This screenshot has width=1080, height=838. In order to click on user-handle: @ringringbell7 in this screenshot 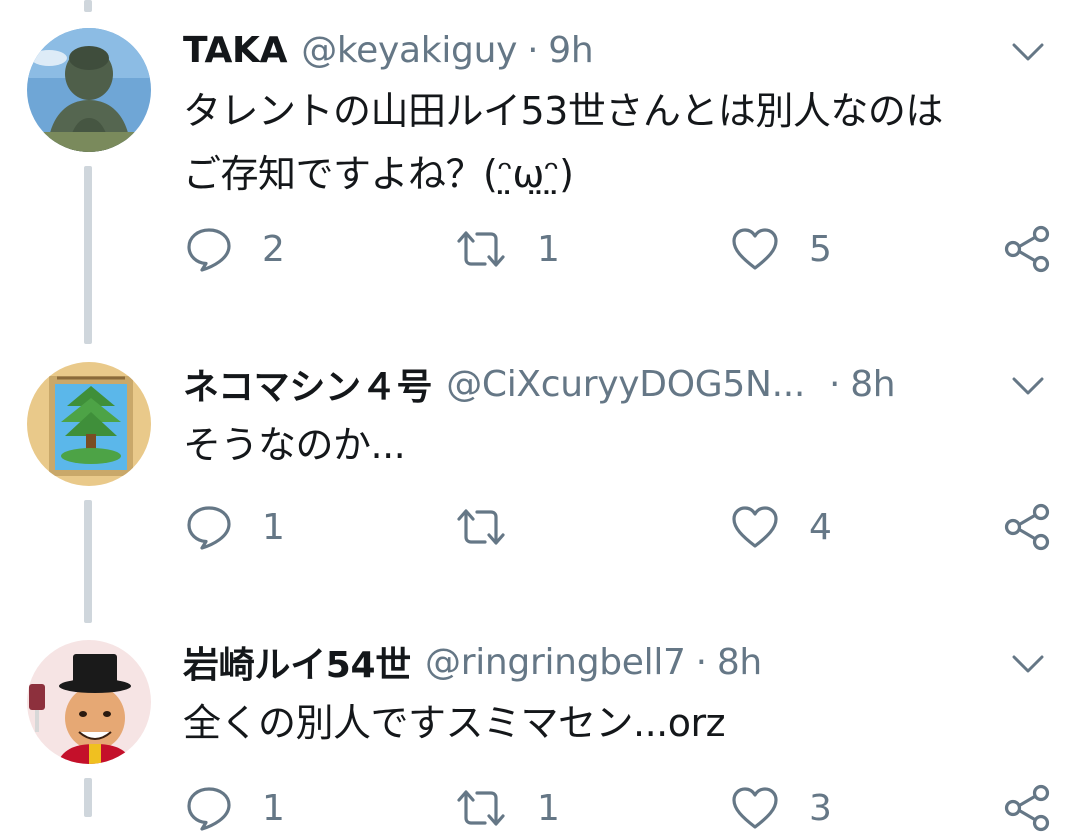, I will do `click(555, 662)`.